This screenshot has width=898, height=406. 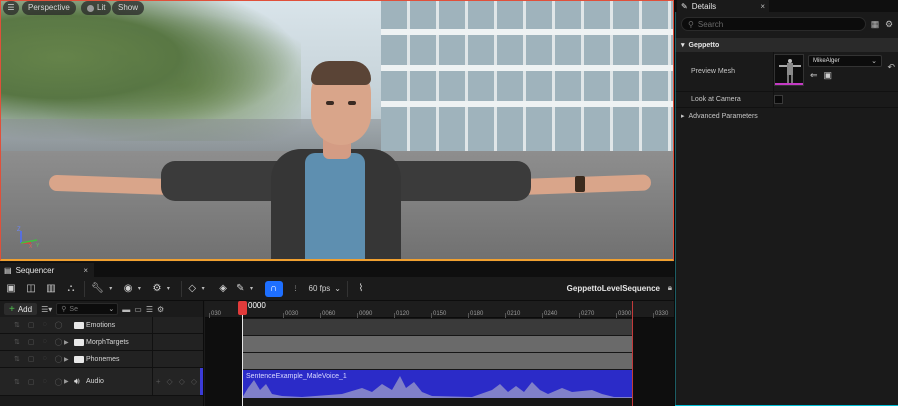 What do you see at coordinates (84, 288) in the screenshot?
I see `toolbar-separator` at bounding box center [84, 288].